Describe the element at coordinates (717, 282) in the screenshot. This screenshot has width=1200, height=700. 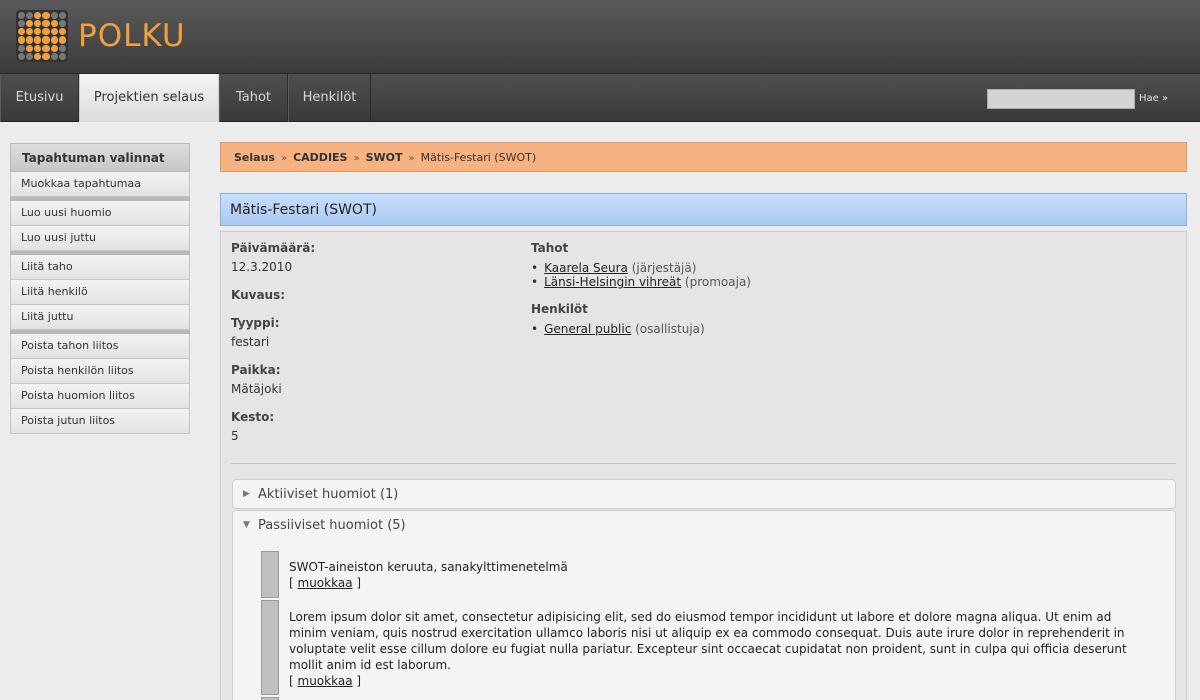
I see `party-role: (promoaja)` at that location.